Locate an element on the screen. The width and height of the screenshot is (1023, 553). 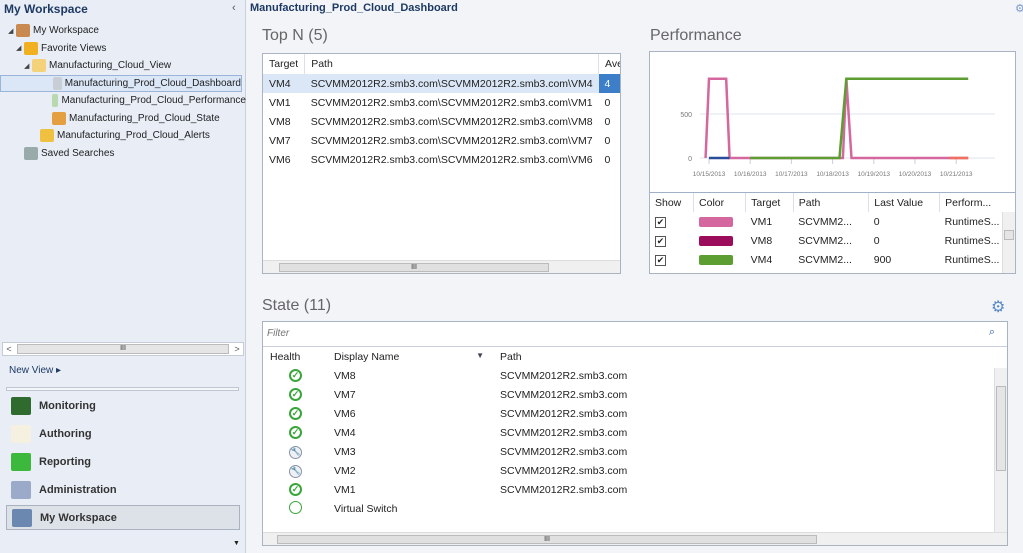
pane-splitter is located at coordinates (122, 389).